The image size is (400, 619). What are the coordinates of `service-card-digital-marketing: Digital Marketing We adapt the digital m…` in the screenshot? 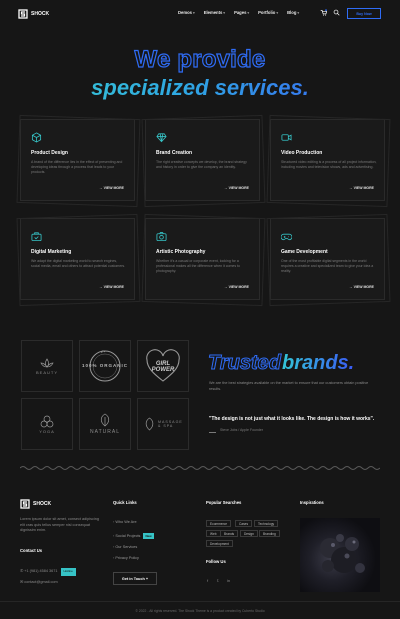 It's located at (78, 260).